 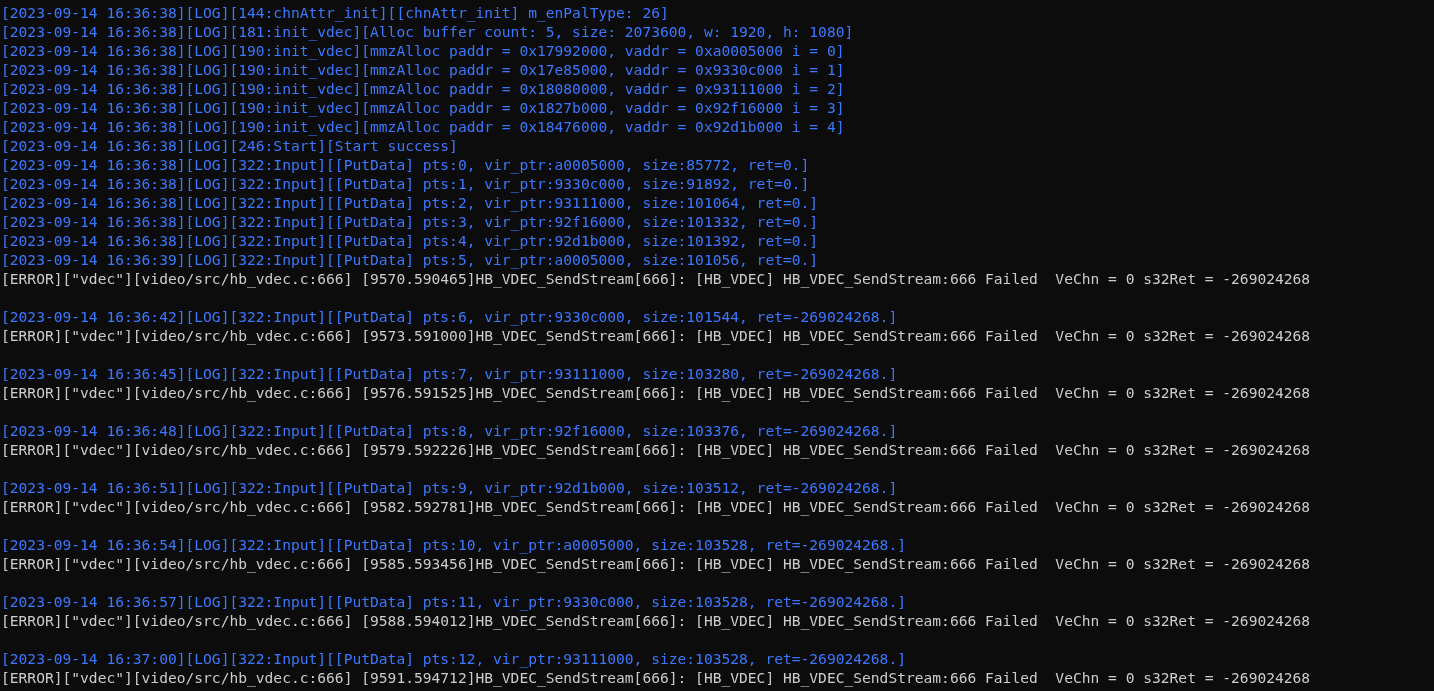 What do you see at coordinates (229, 145) in the screenshot?
I see `log-line: [2023-09-14 16:36:38][LOG][246:Start][Start success]` at bounding box center [229, 145].